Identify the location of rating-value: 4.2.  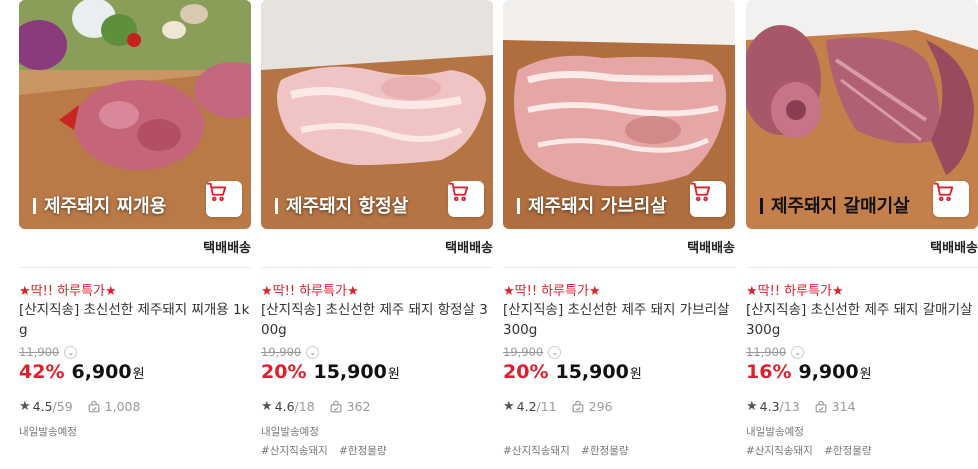
(526, 406).